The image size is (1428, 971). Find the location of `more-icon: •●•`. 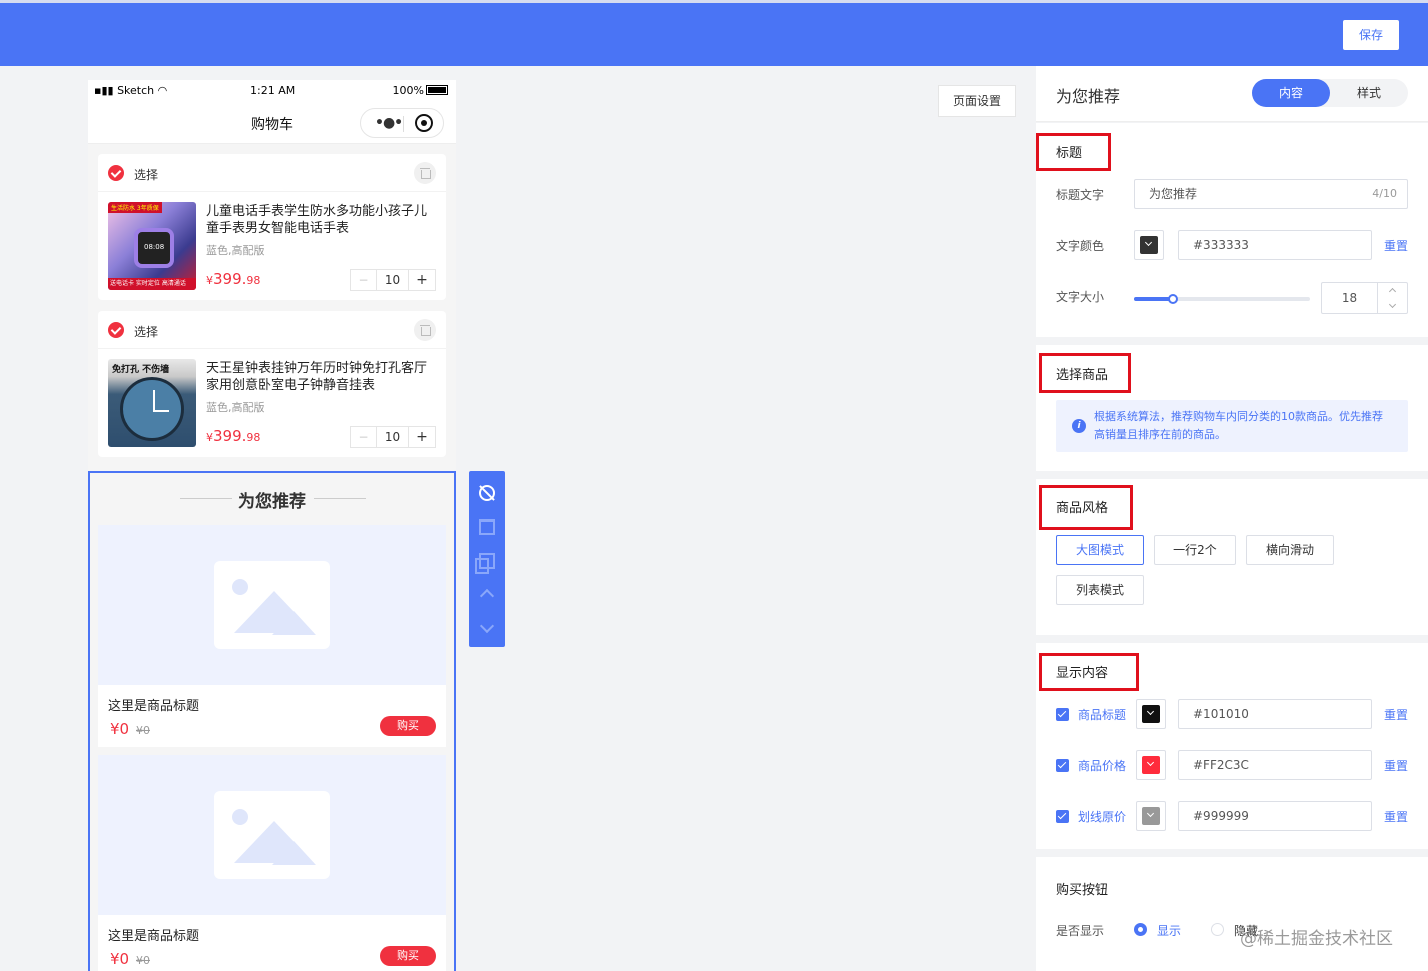

more-icon: •●• is located at coordinates (389, 123).